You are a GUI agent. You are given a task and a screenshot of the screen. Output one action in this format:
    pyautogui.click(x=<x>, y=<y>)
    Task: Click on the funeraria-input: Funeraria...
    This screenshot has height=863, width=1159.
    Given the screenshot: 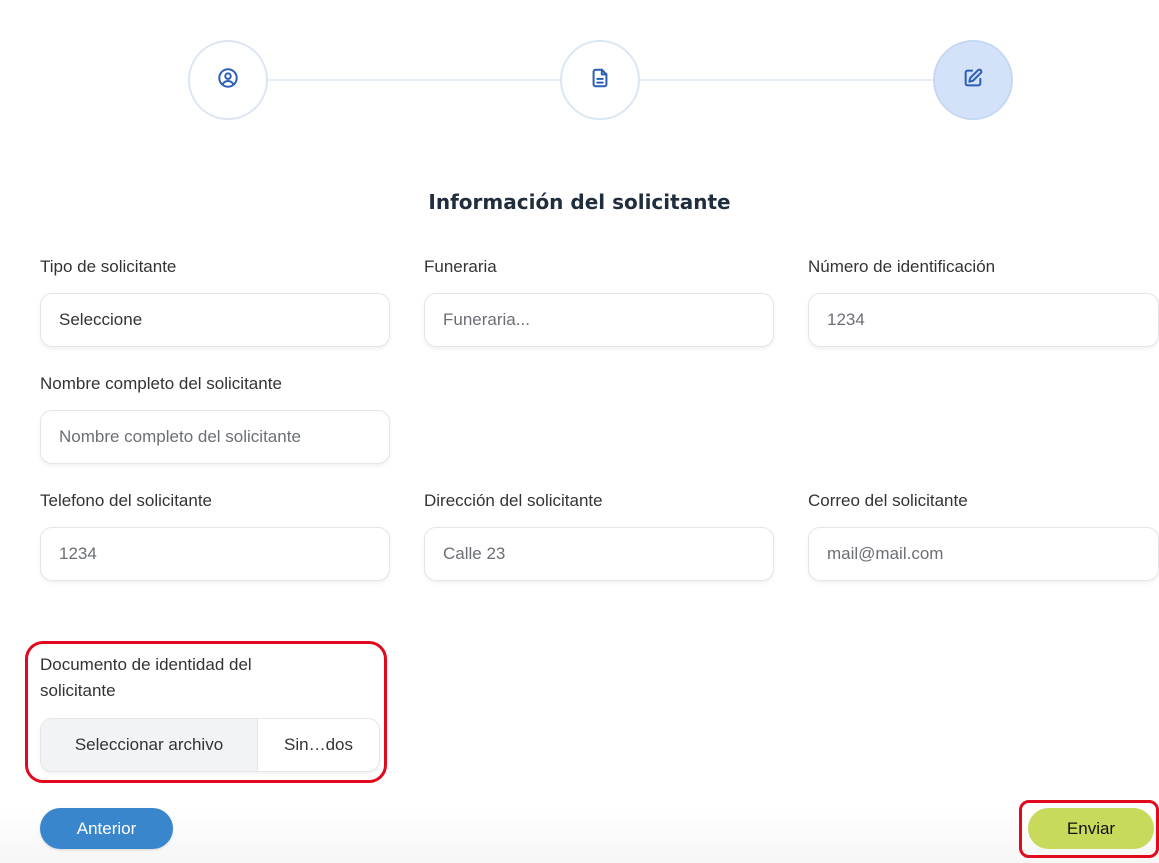 What is the action you would take?
    pyautogui.click(x=599, y=320)
    